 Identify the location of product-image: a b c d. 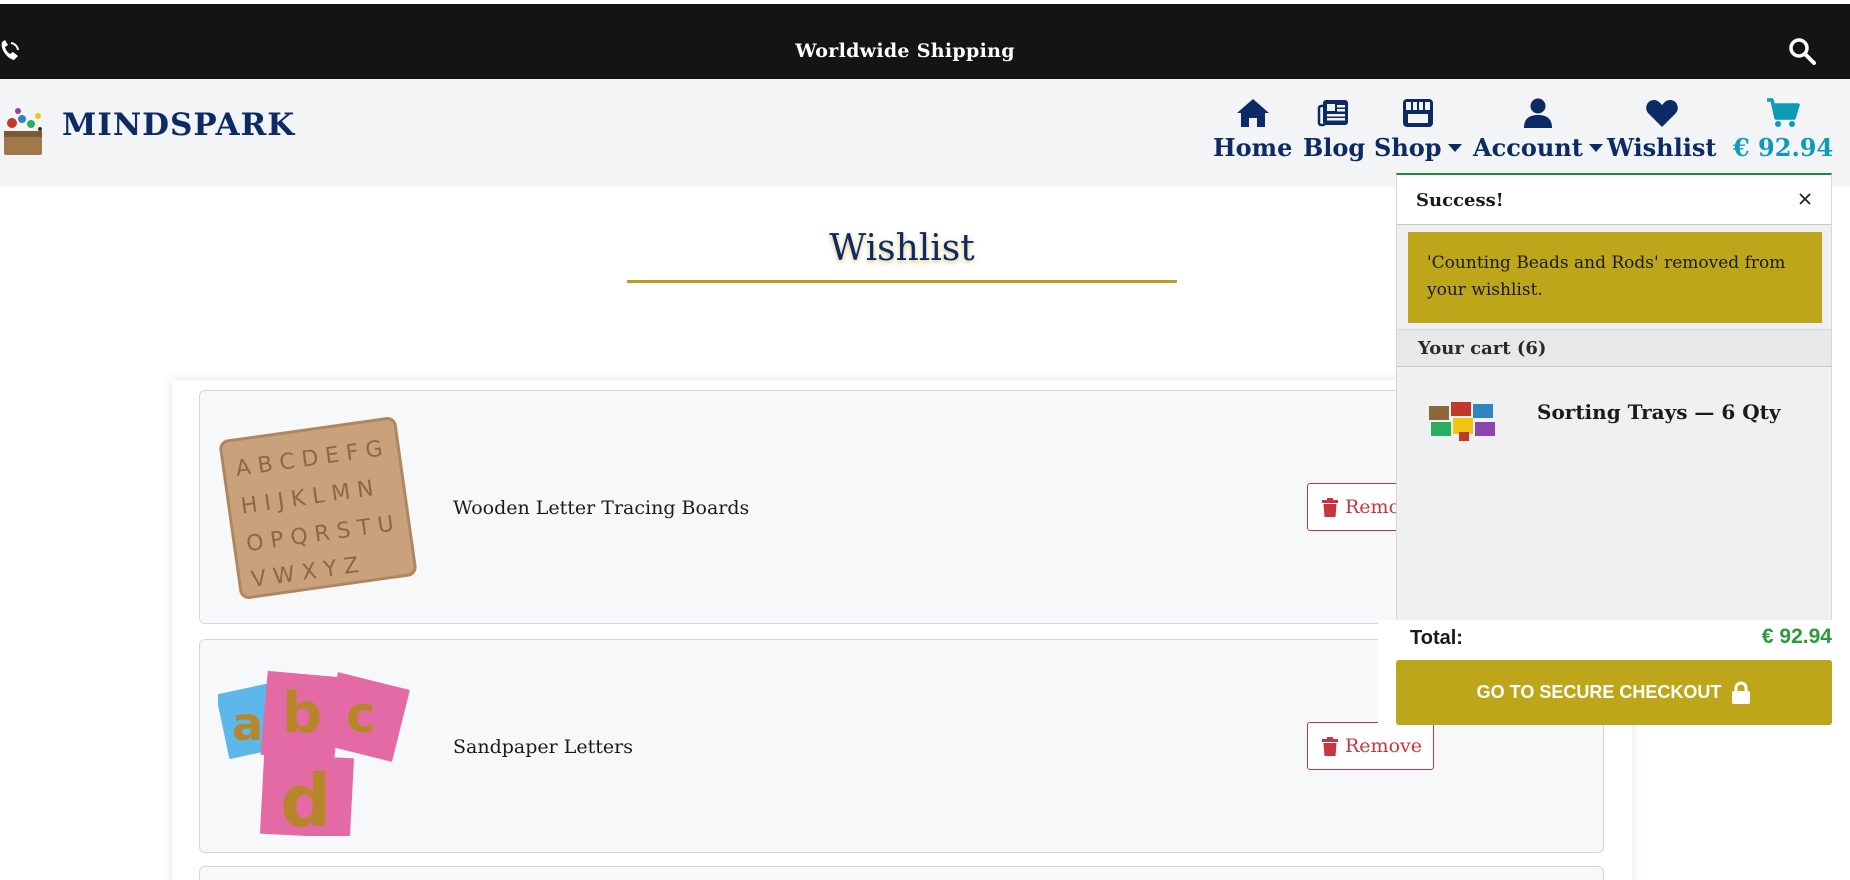
(318, 751).